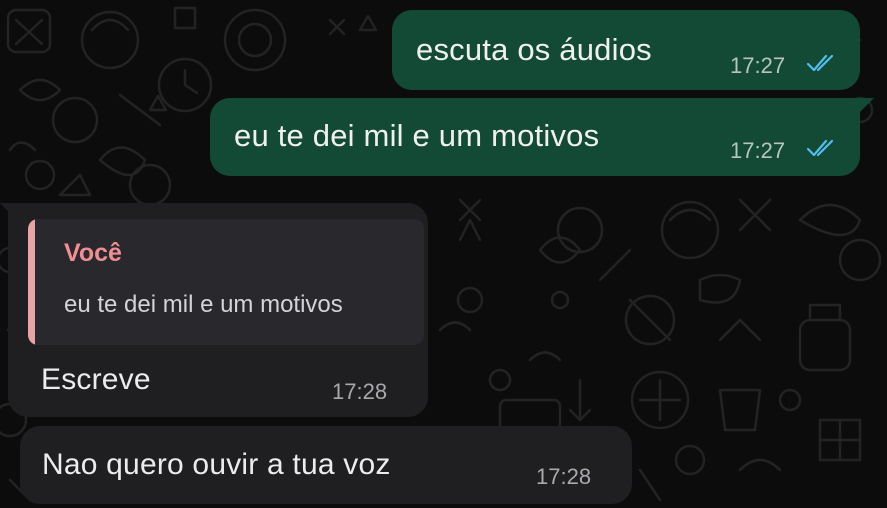  What do you see at coordinates (534, 49) in the screenshot?
I see `message-text: escuta os áudios` at bounding box center [534, 49].